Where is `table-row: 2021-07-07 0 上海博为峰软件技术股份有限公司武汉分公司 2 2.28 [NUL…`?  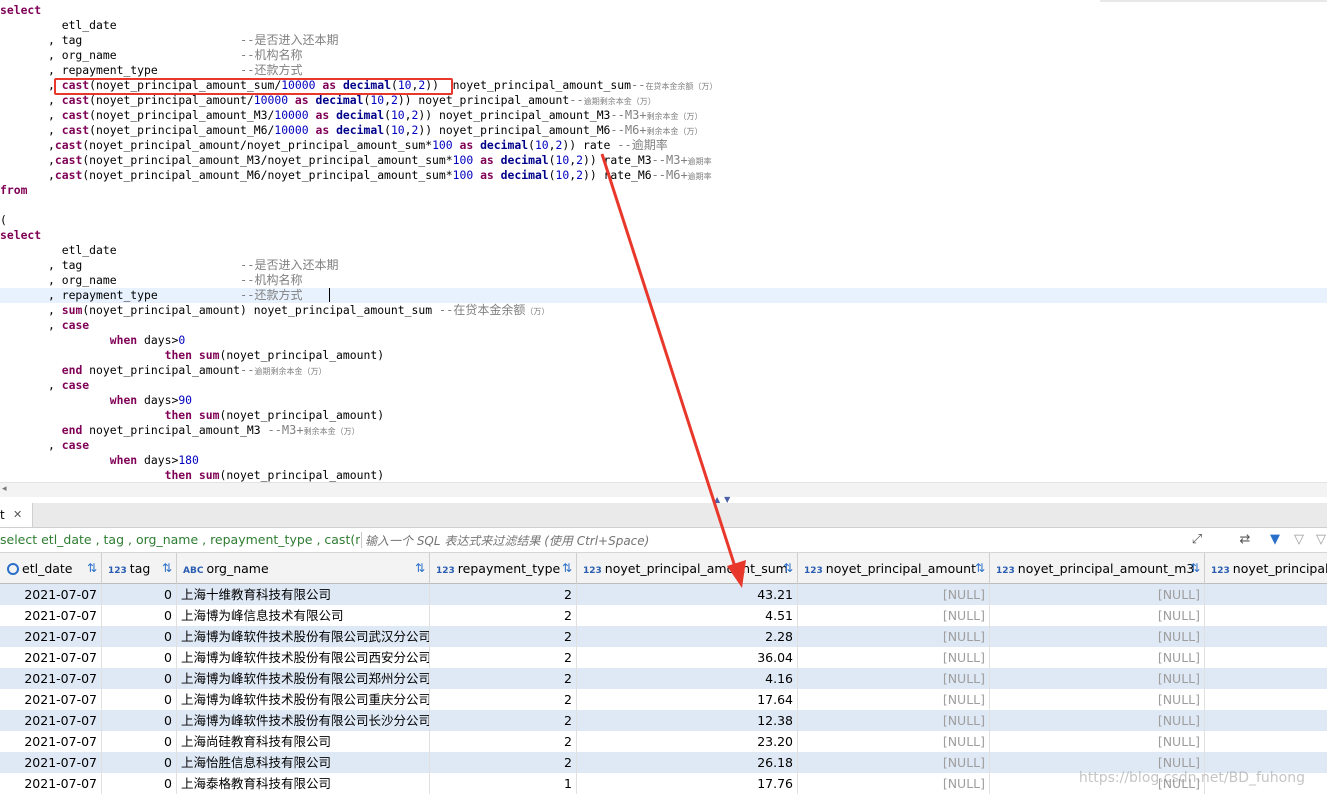
table-row: 2021-07-07 0 上海博为峰软件技术股份有限公司武汉分公司 2 2.28 [NUL… is located at coordinates (663, 636).